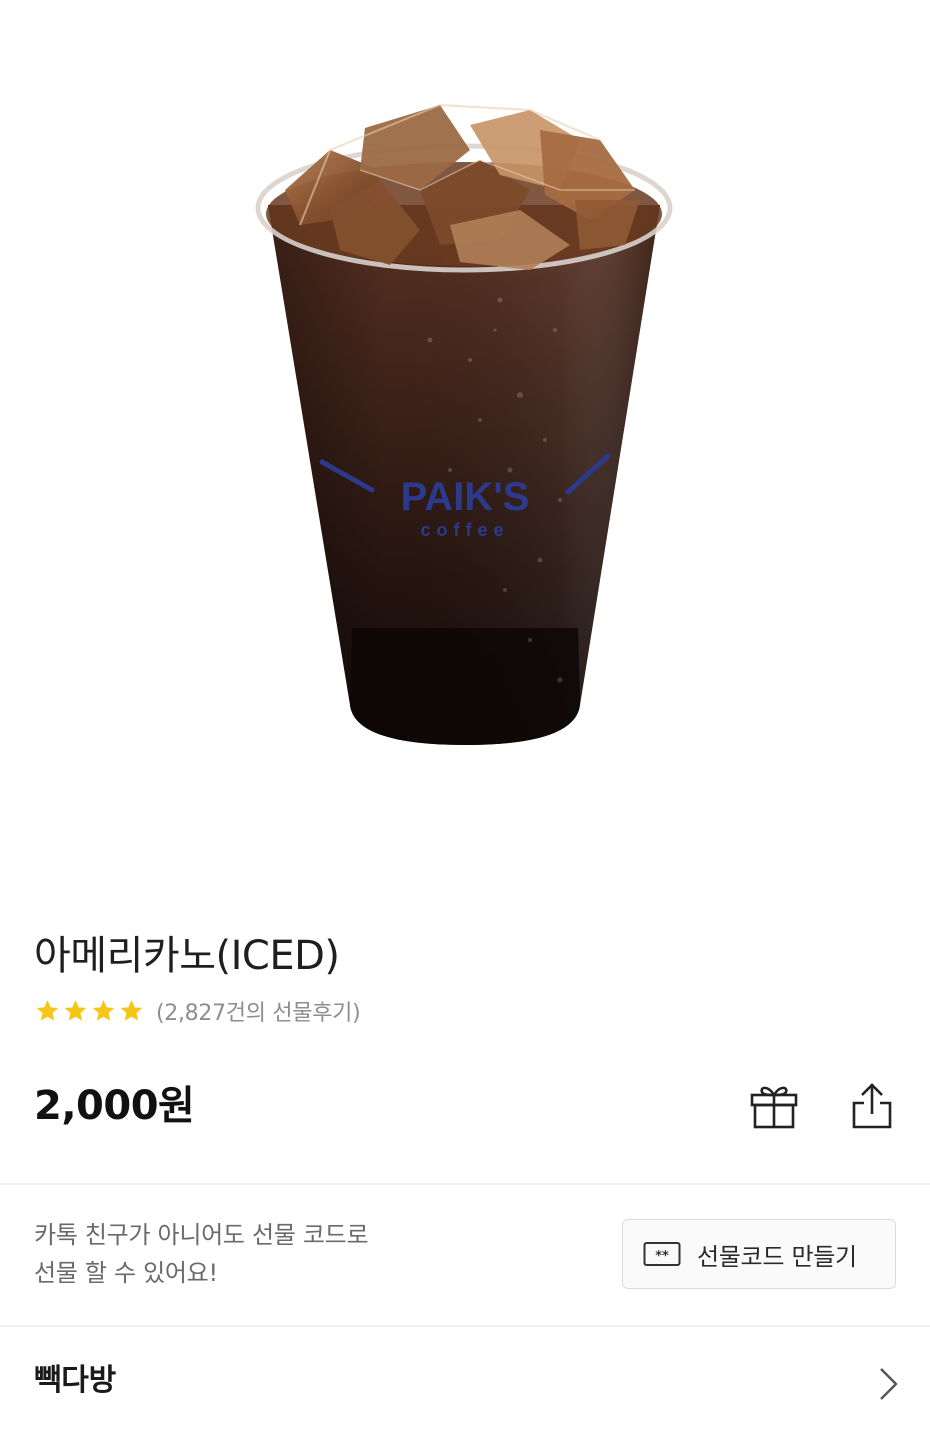 Image resolution: width=930 pixels, height=1440 pixels. I want to click on gift-code-ticket-icon: **, so click(662, 1254).